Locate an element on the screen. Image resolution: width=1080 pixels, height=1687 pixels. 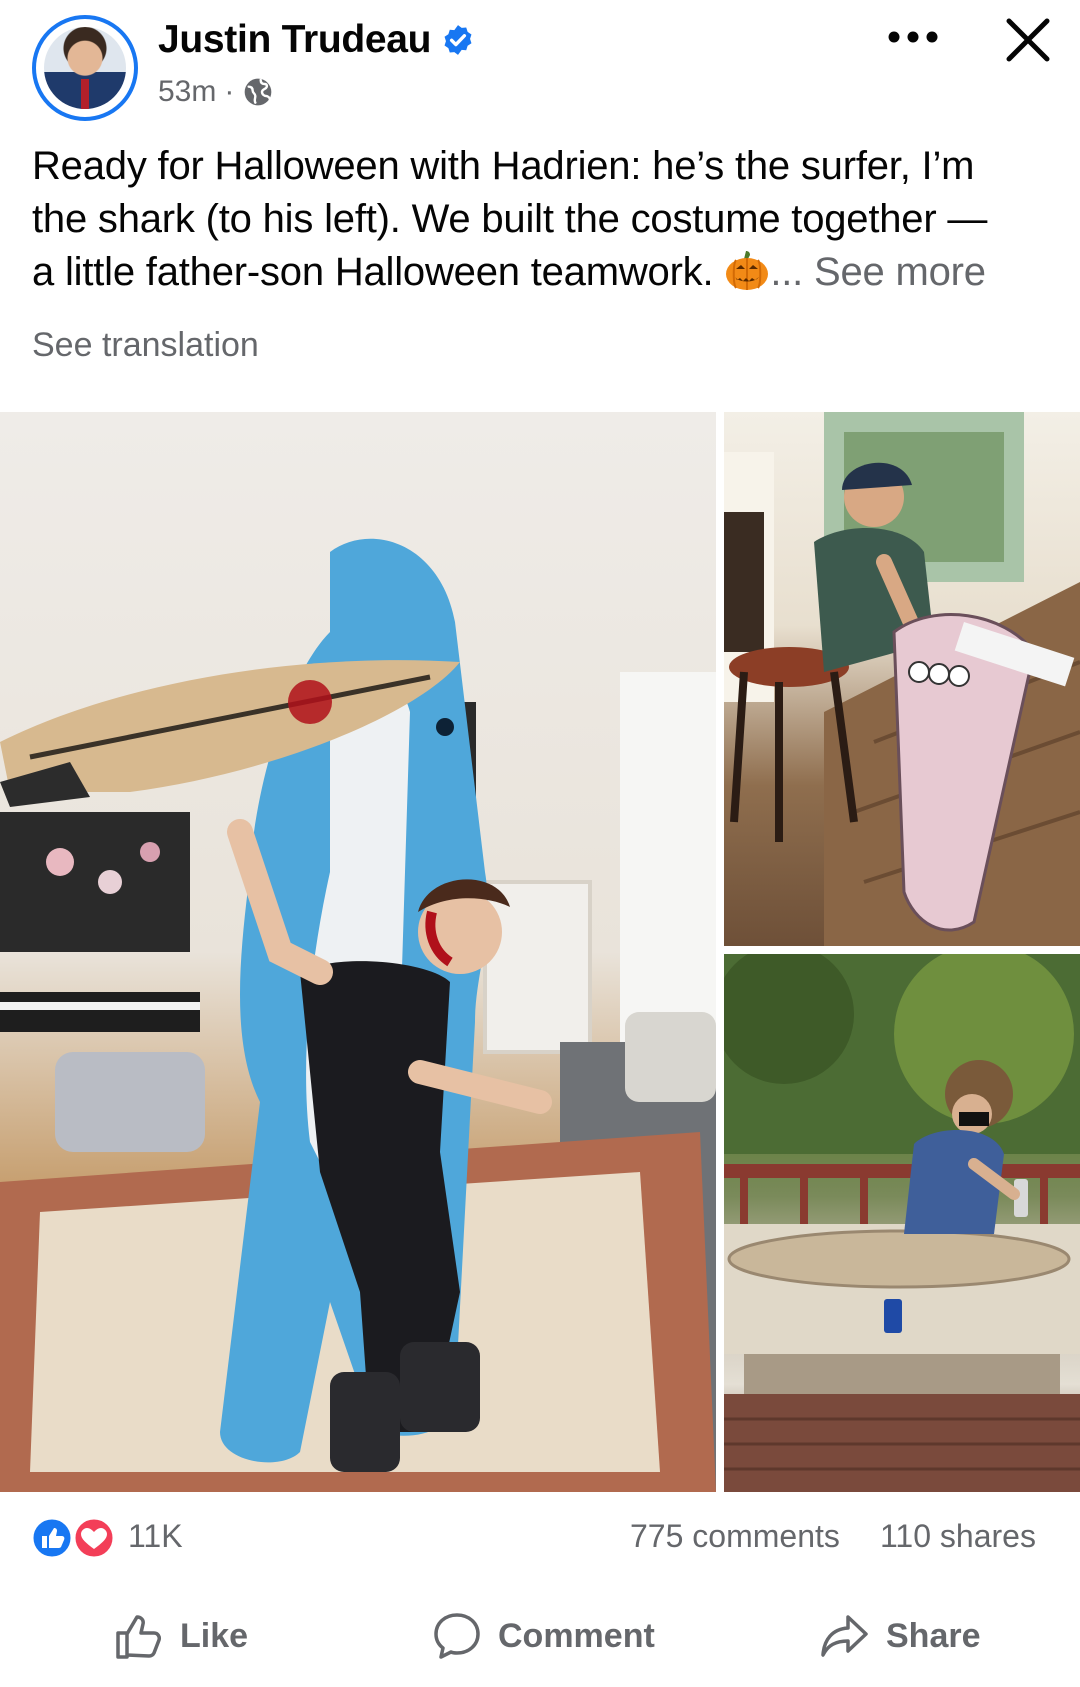
post-text-line-content: a little father-son Halloween teamwork. is located at coordinates (373, 272).